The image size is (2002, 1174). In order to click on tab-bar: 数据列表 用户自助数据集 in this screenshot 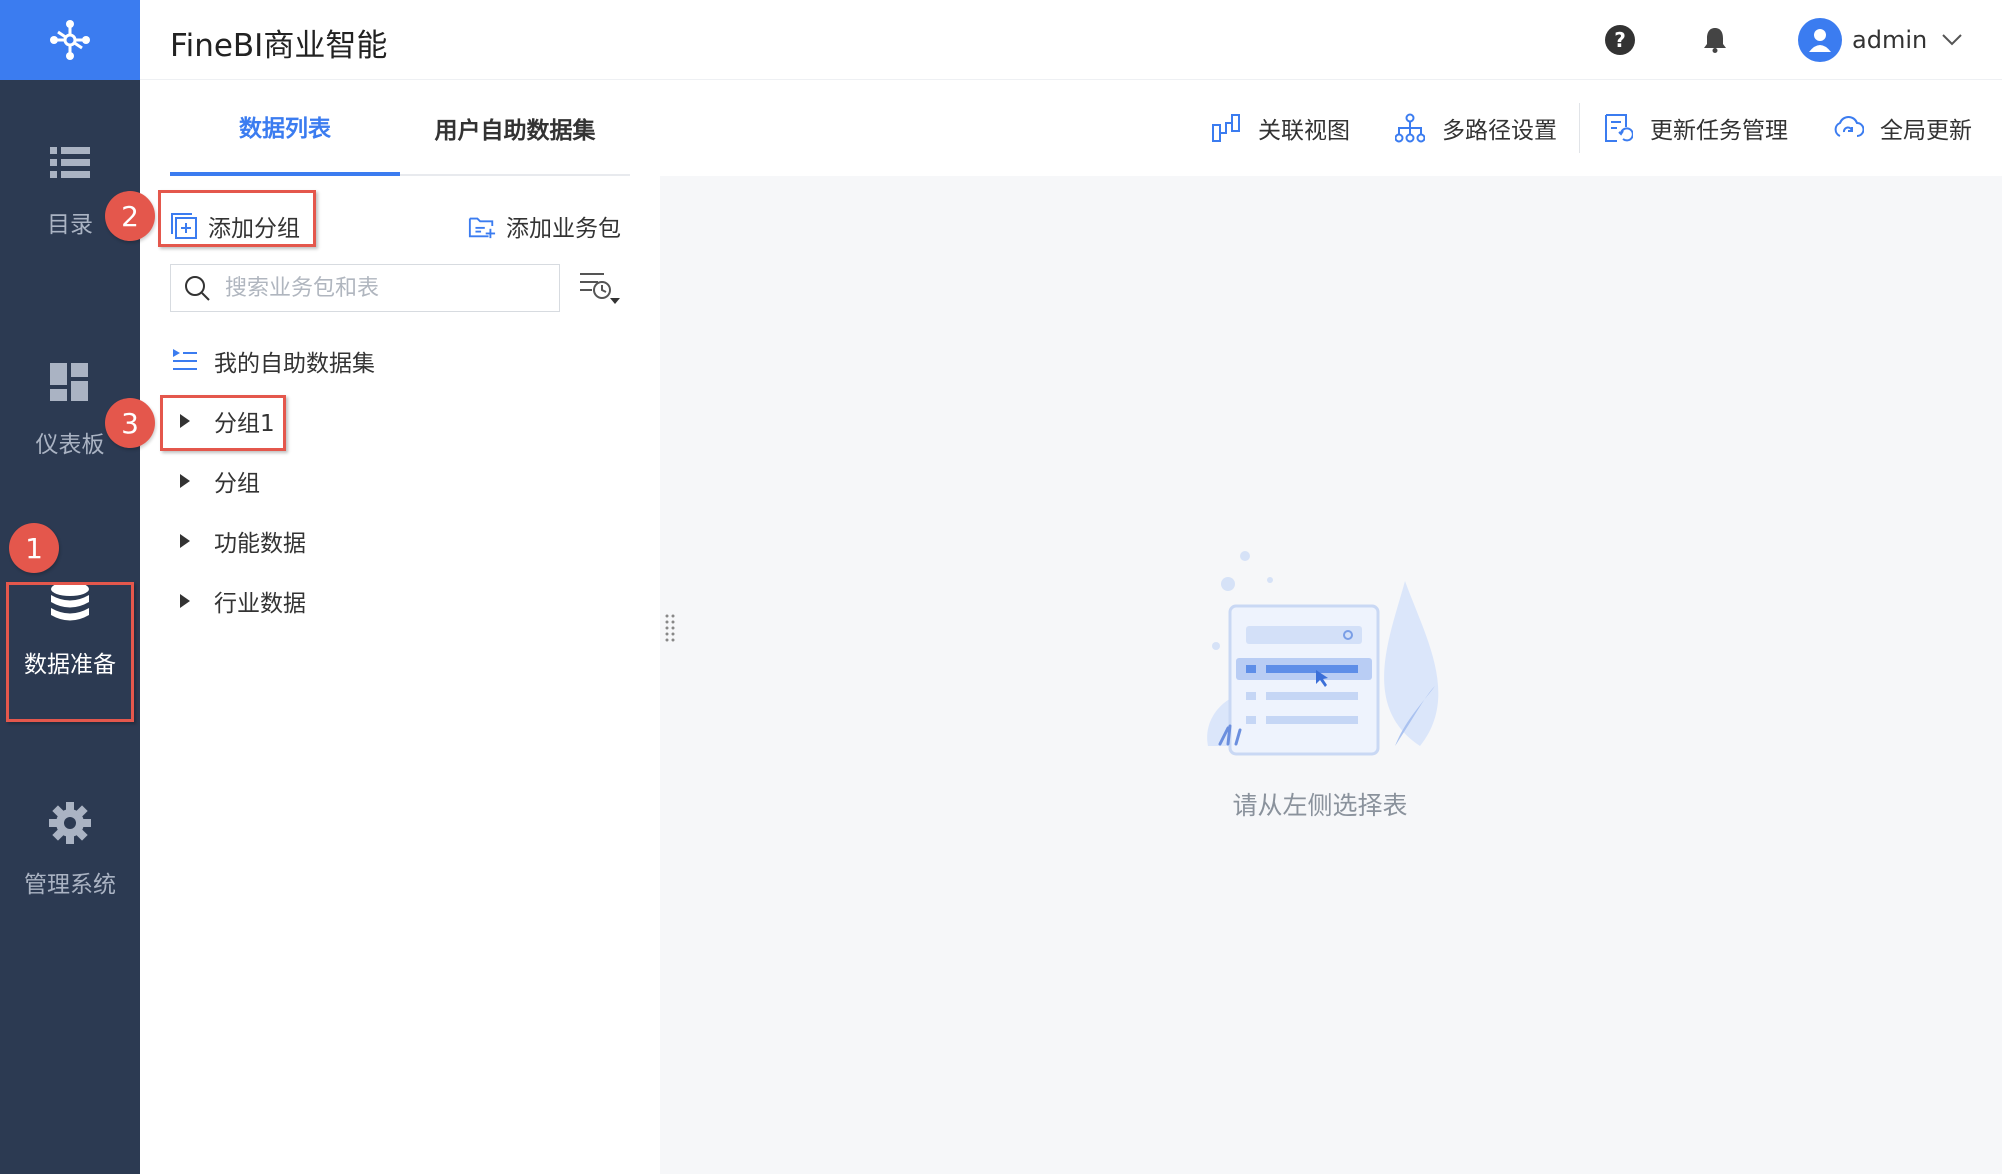, I will do `click(400, 128)`.